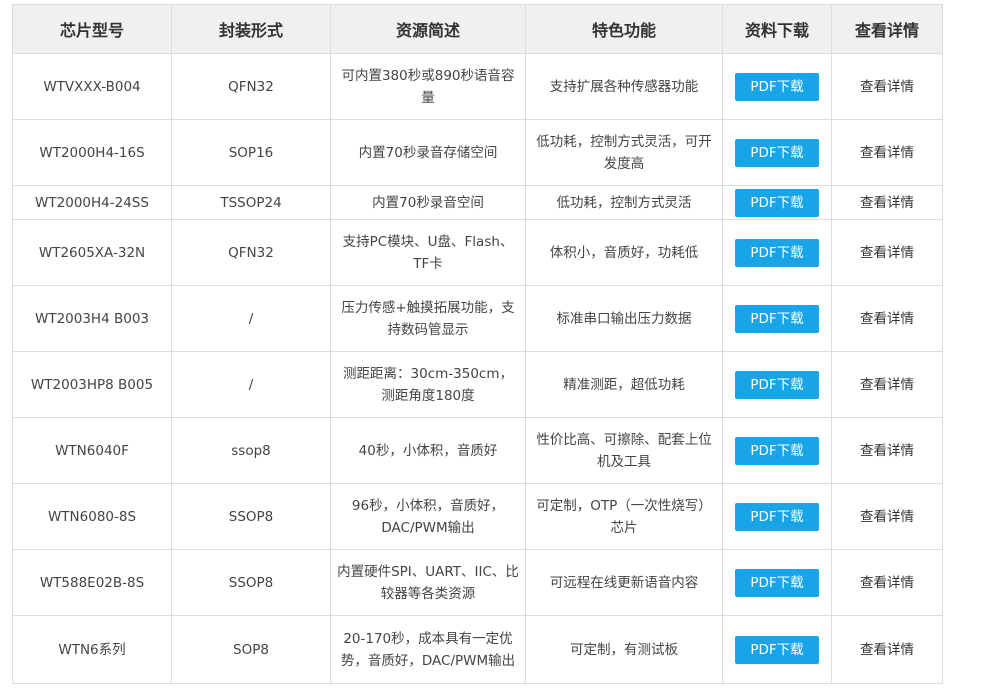  I want to click on cell-model: WT2000H4-24SS, so click(92, 202).